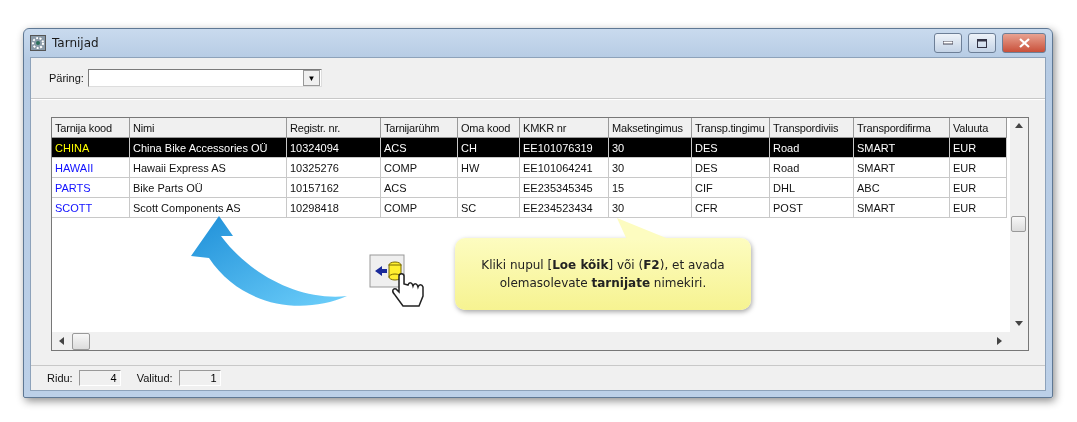  Describe the element at coordinates (1019, 324) in the screenshot. I see `scroll-down-icon` at that location.